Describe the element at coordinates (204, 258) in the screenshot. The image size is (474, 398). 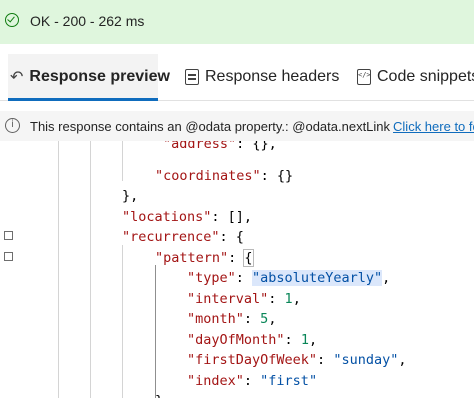
I see `code-line: "pattern": {` at that location.